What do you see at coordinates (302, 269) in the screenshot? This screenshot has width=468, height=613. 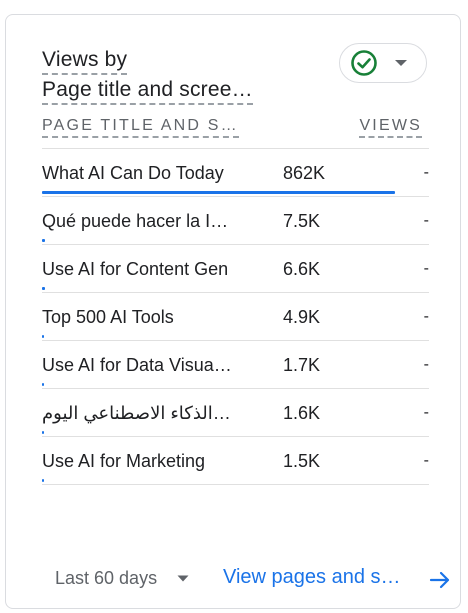 I see `row-views-value: 6.6K` at bounding box center [302, 269].